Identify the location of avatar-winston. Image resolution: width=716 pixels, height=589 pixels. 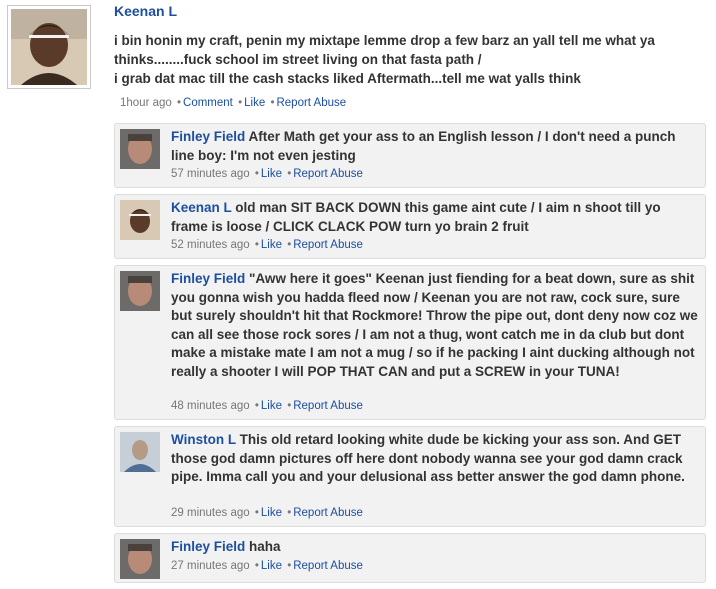
(140, 452).